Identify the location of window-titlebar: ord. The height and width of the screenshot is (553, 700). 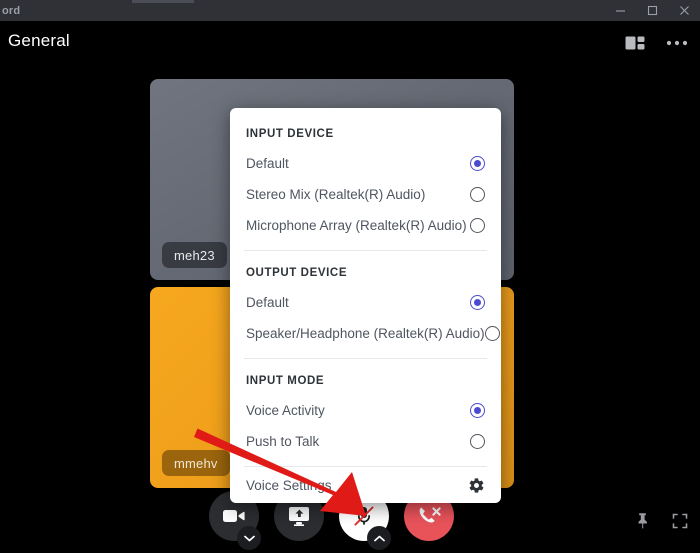
(350, 10).